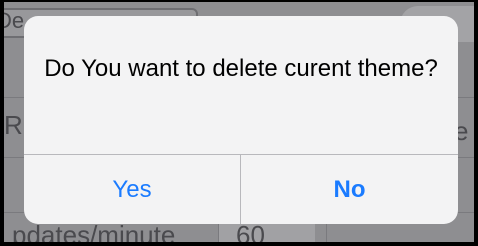 The height and width of the screenshot is (246, 478). I want to click on alert-message: Do You want to delete curent theme?, so click(241, 68).